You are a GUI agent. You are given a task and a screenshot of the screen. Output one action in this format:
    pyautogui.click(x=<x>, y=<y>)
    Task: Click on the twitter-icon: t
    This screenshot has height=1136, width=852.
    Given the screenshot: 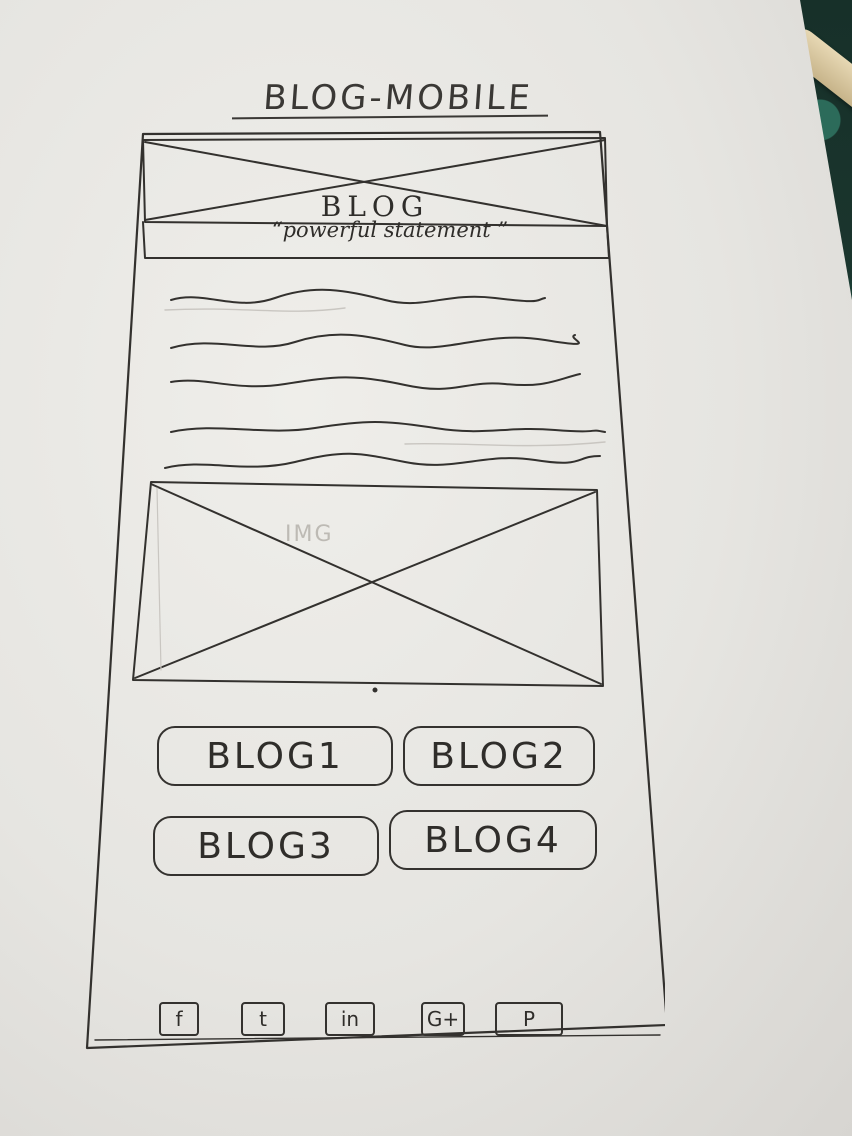 What is the action you would take?
    pyautogui.click(x=263, y=1019)
    